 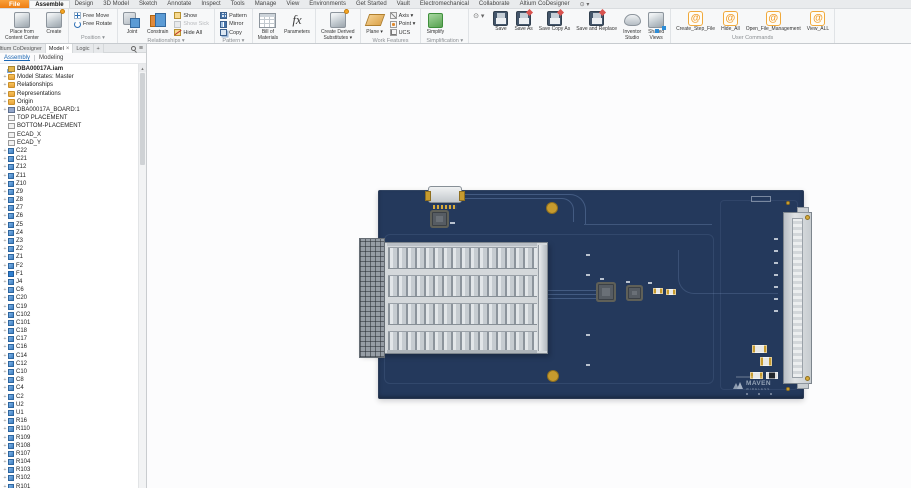 I want to click on ribbon-button-plane: Plane ▾, so click(x=375, y=23).